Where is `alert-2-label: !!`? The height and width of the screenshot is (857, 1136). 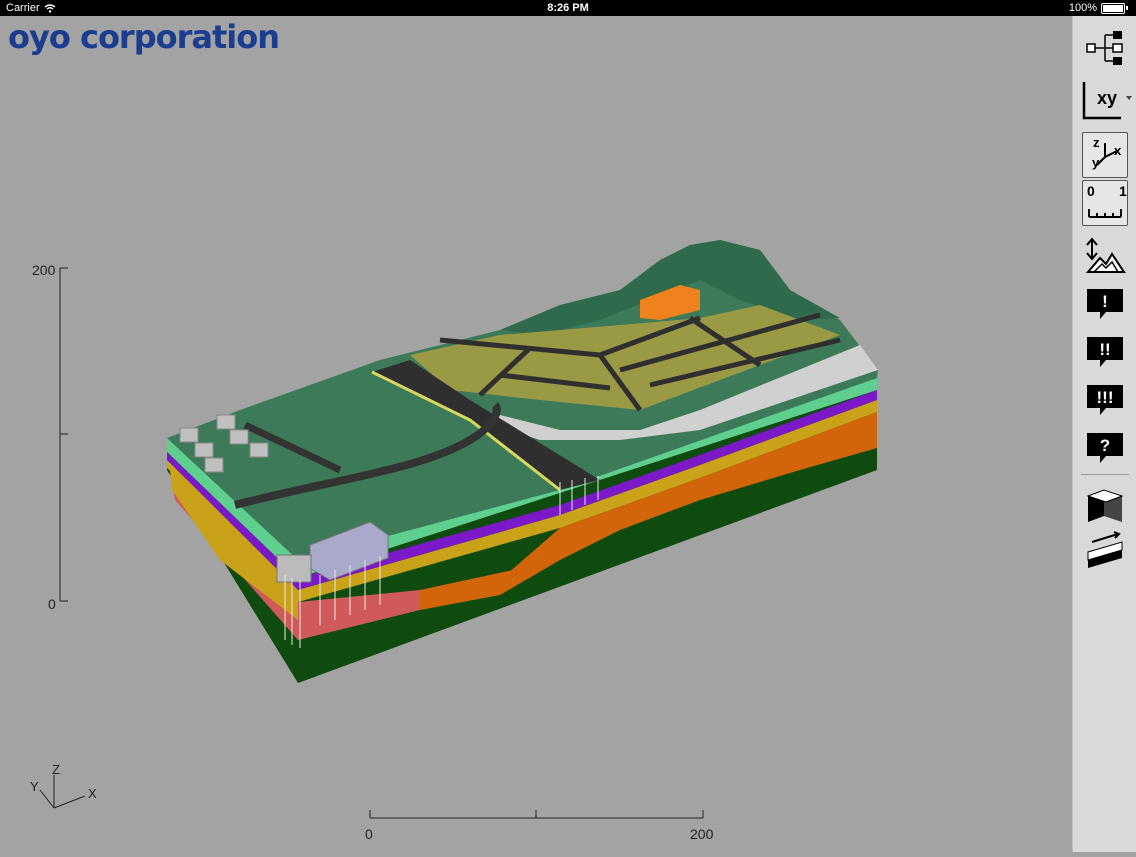
alert-2-label: !! is located at coordinates (1105, 349).